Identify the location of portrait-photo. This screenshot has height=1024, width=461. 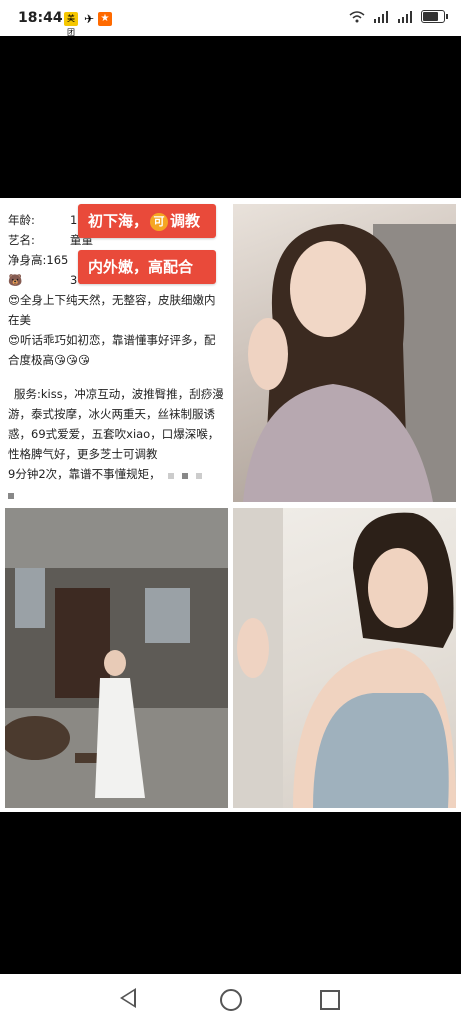
(344, 353).